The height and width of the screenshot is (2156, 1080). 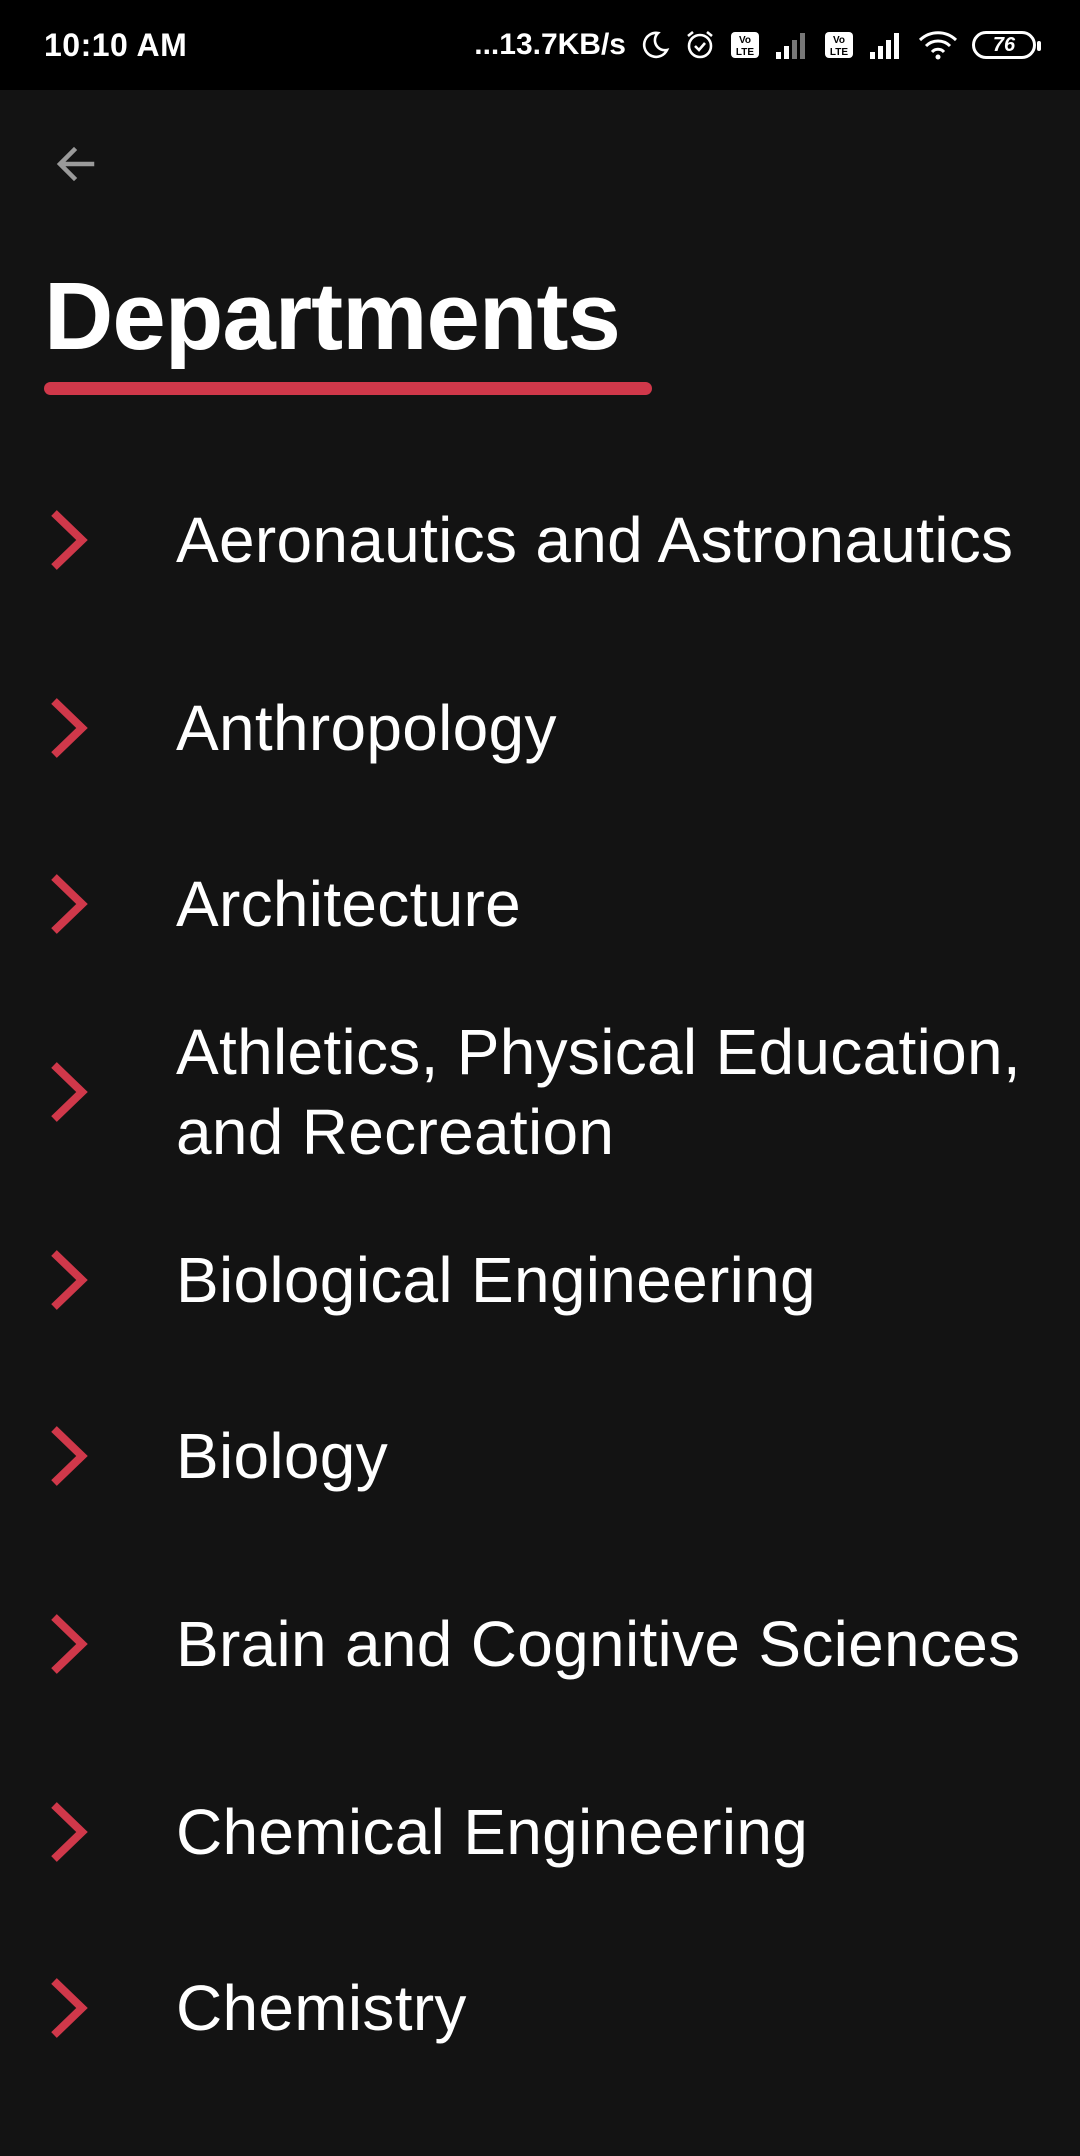 I want to click on arrow-left-icon, so click(x=76, y=166).